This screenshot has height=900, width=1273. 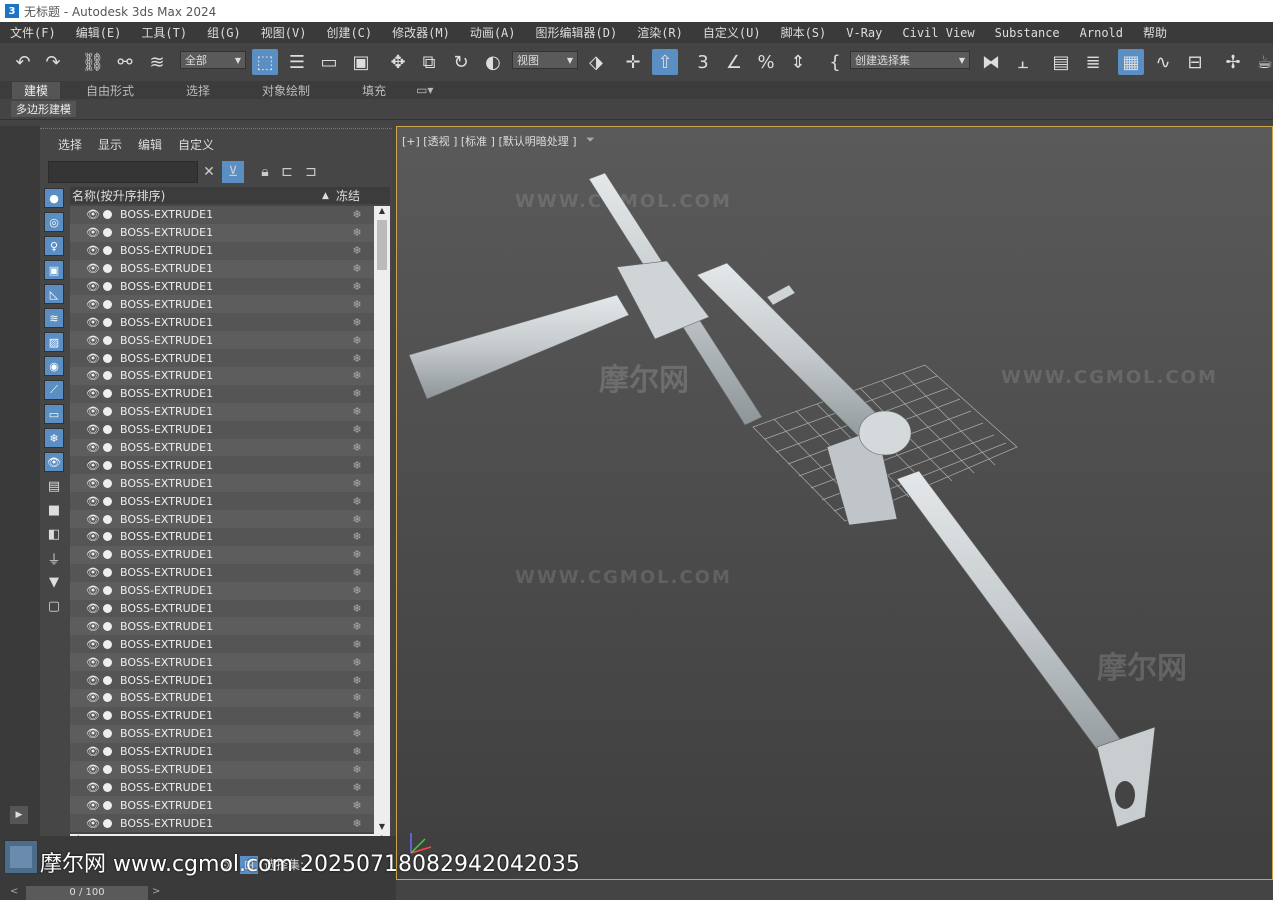 I want to click on render-setup-icon: ☕, so click(x=1262, y=62).